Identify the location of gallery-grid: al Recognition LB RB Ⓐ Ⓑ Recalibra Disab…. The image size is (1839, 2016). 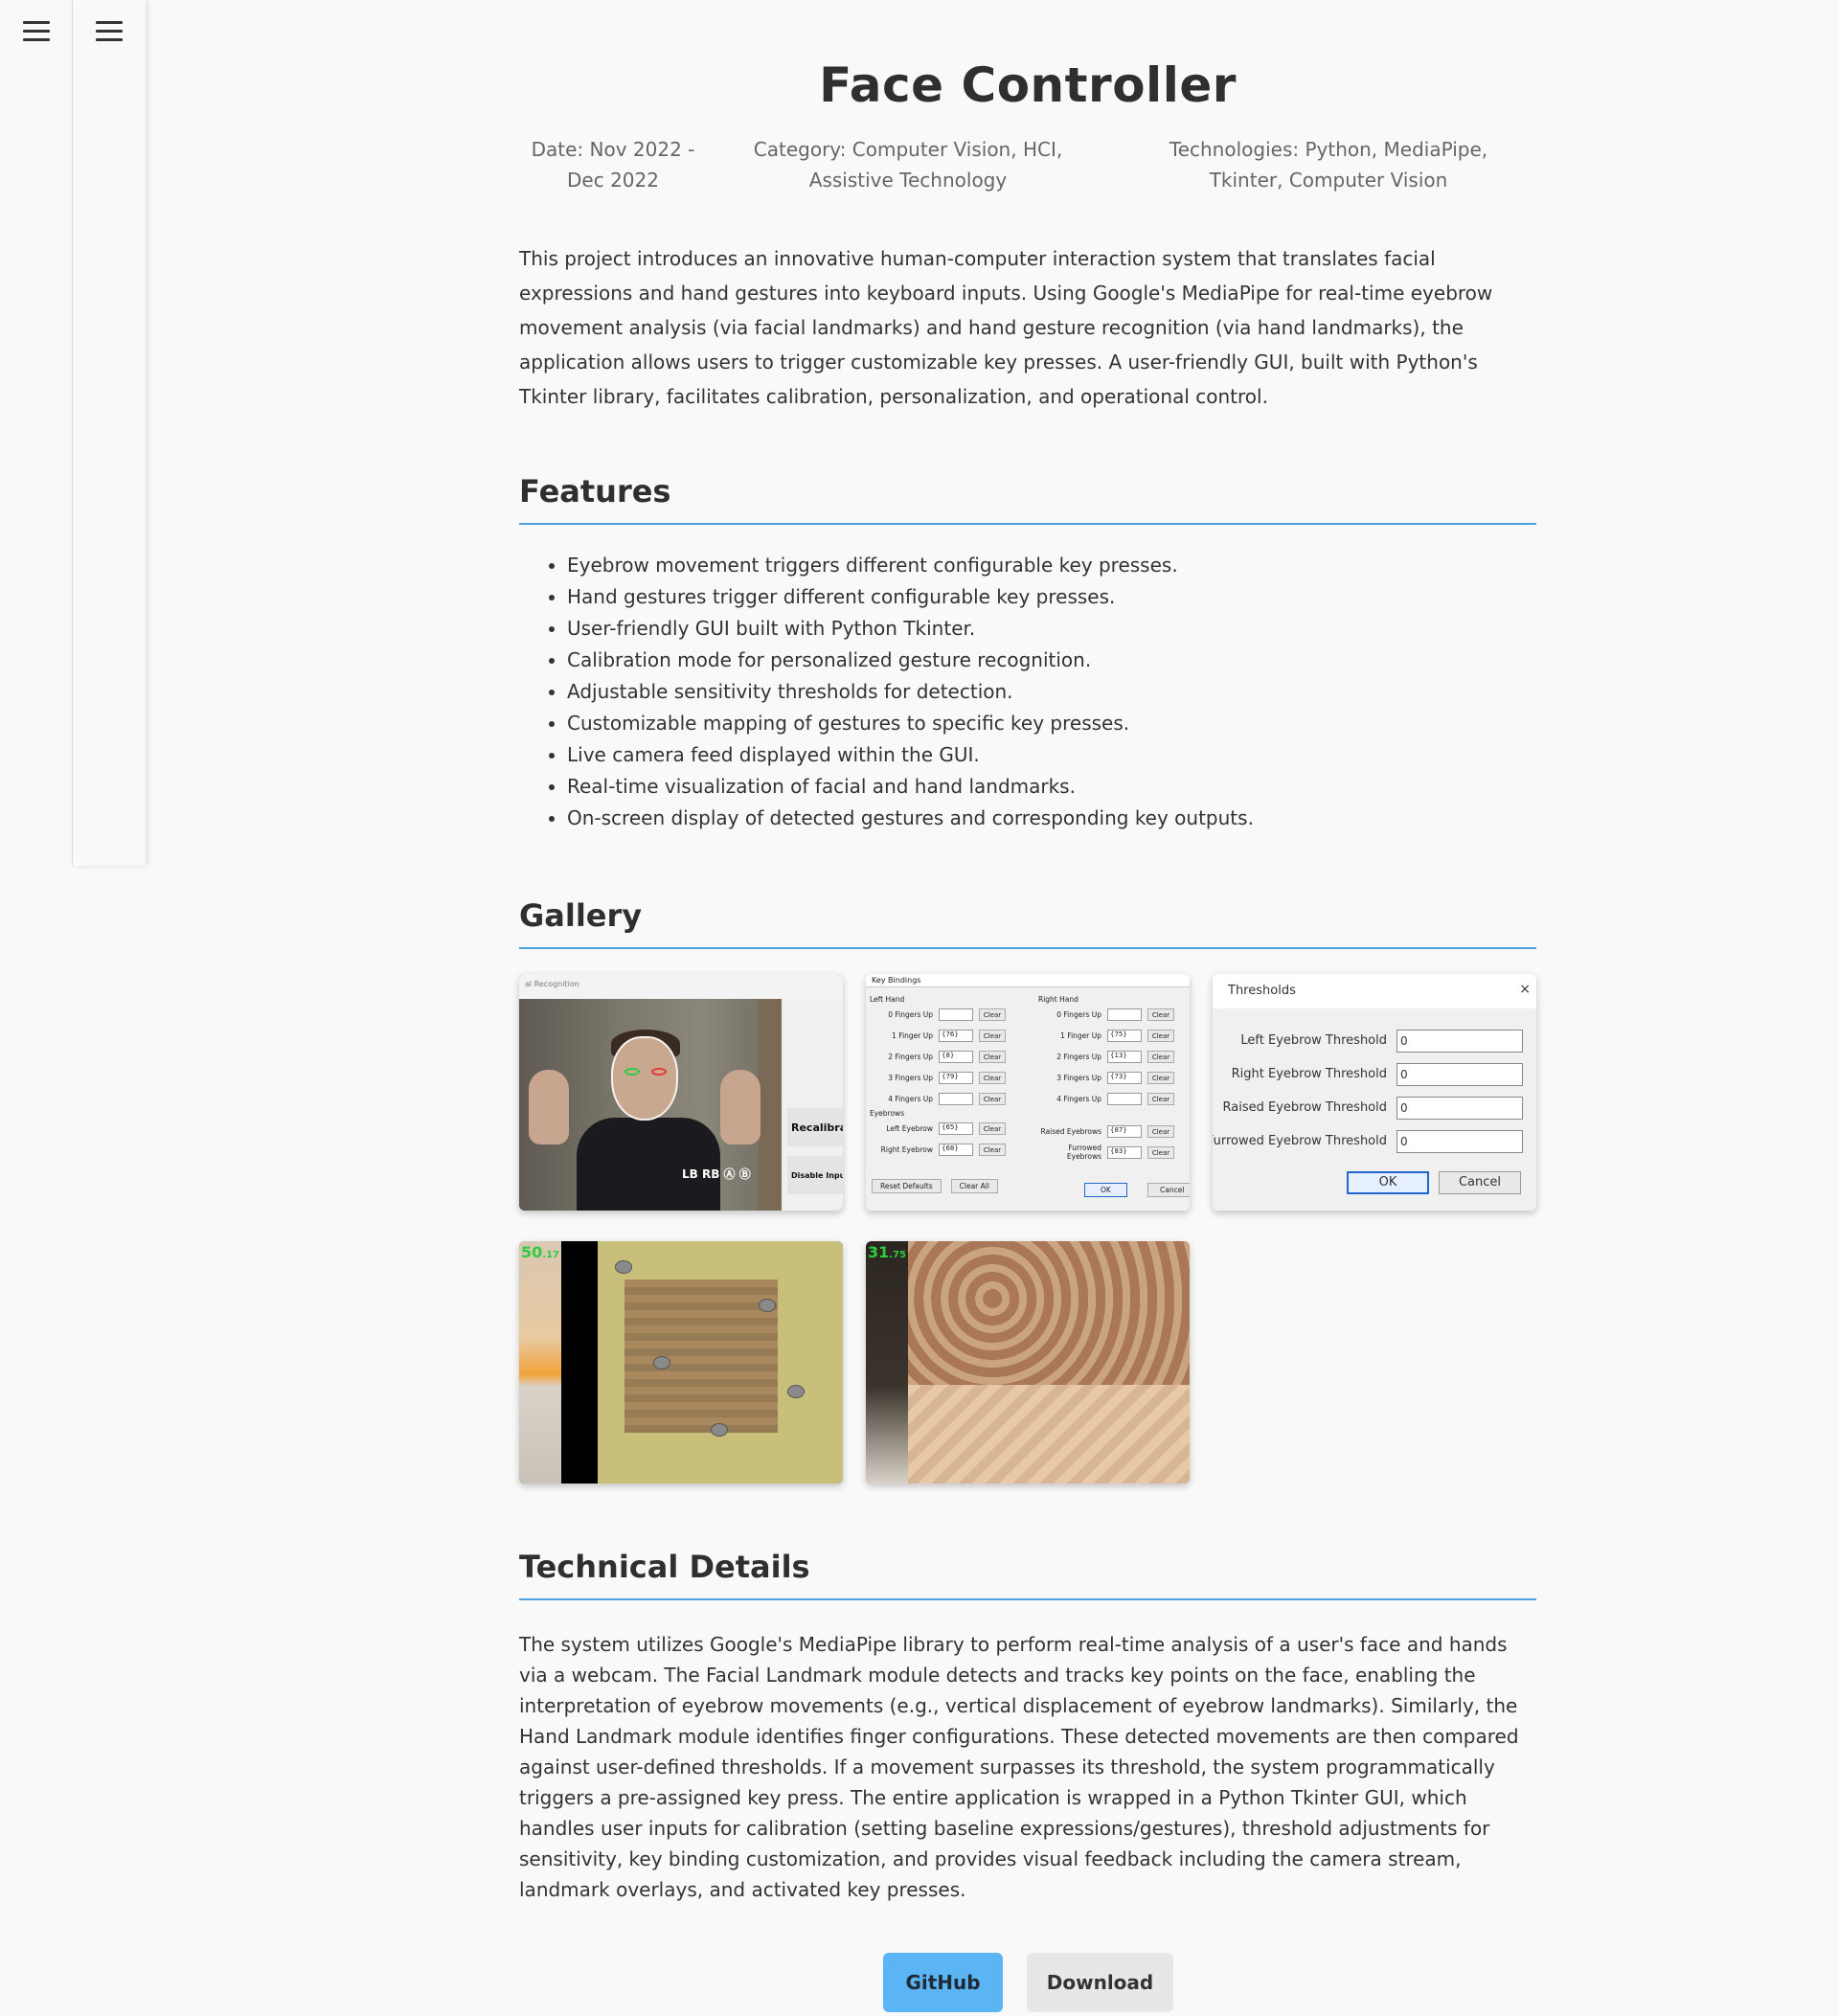
(1027, 1232).